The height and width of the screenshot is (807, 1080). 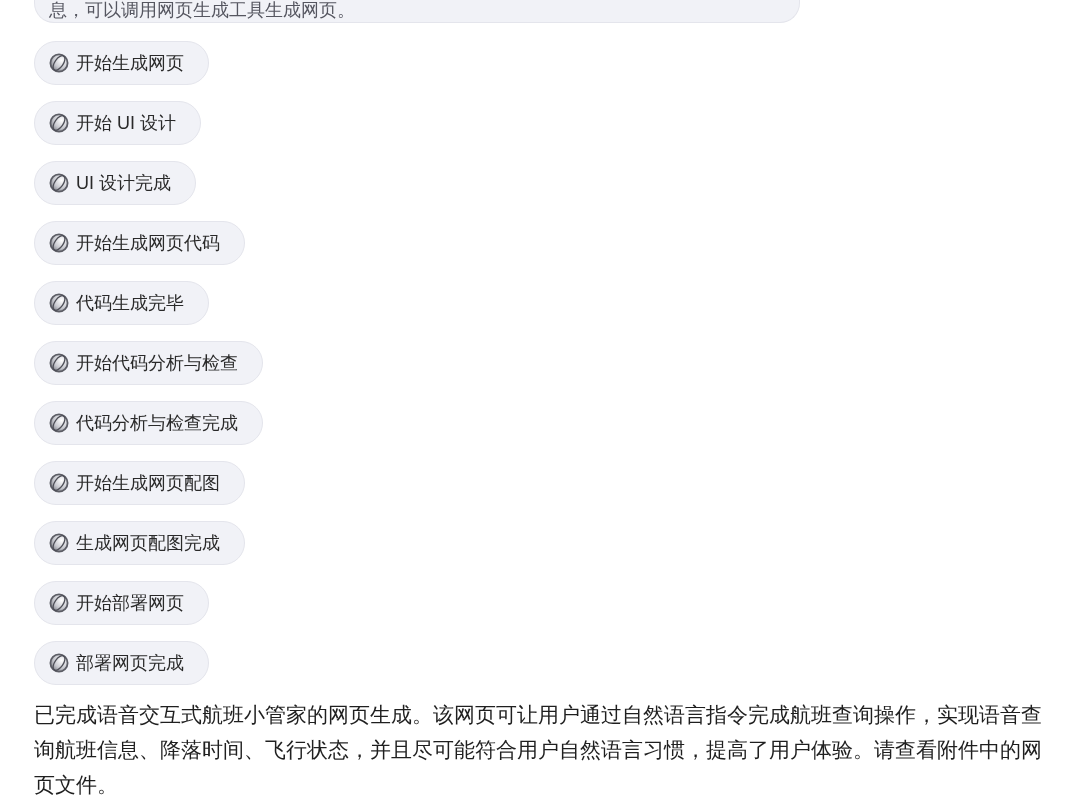 I want to click on step-chip: 生成网页配图完成, so click(x=139, y=543).